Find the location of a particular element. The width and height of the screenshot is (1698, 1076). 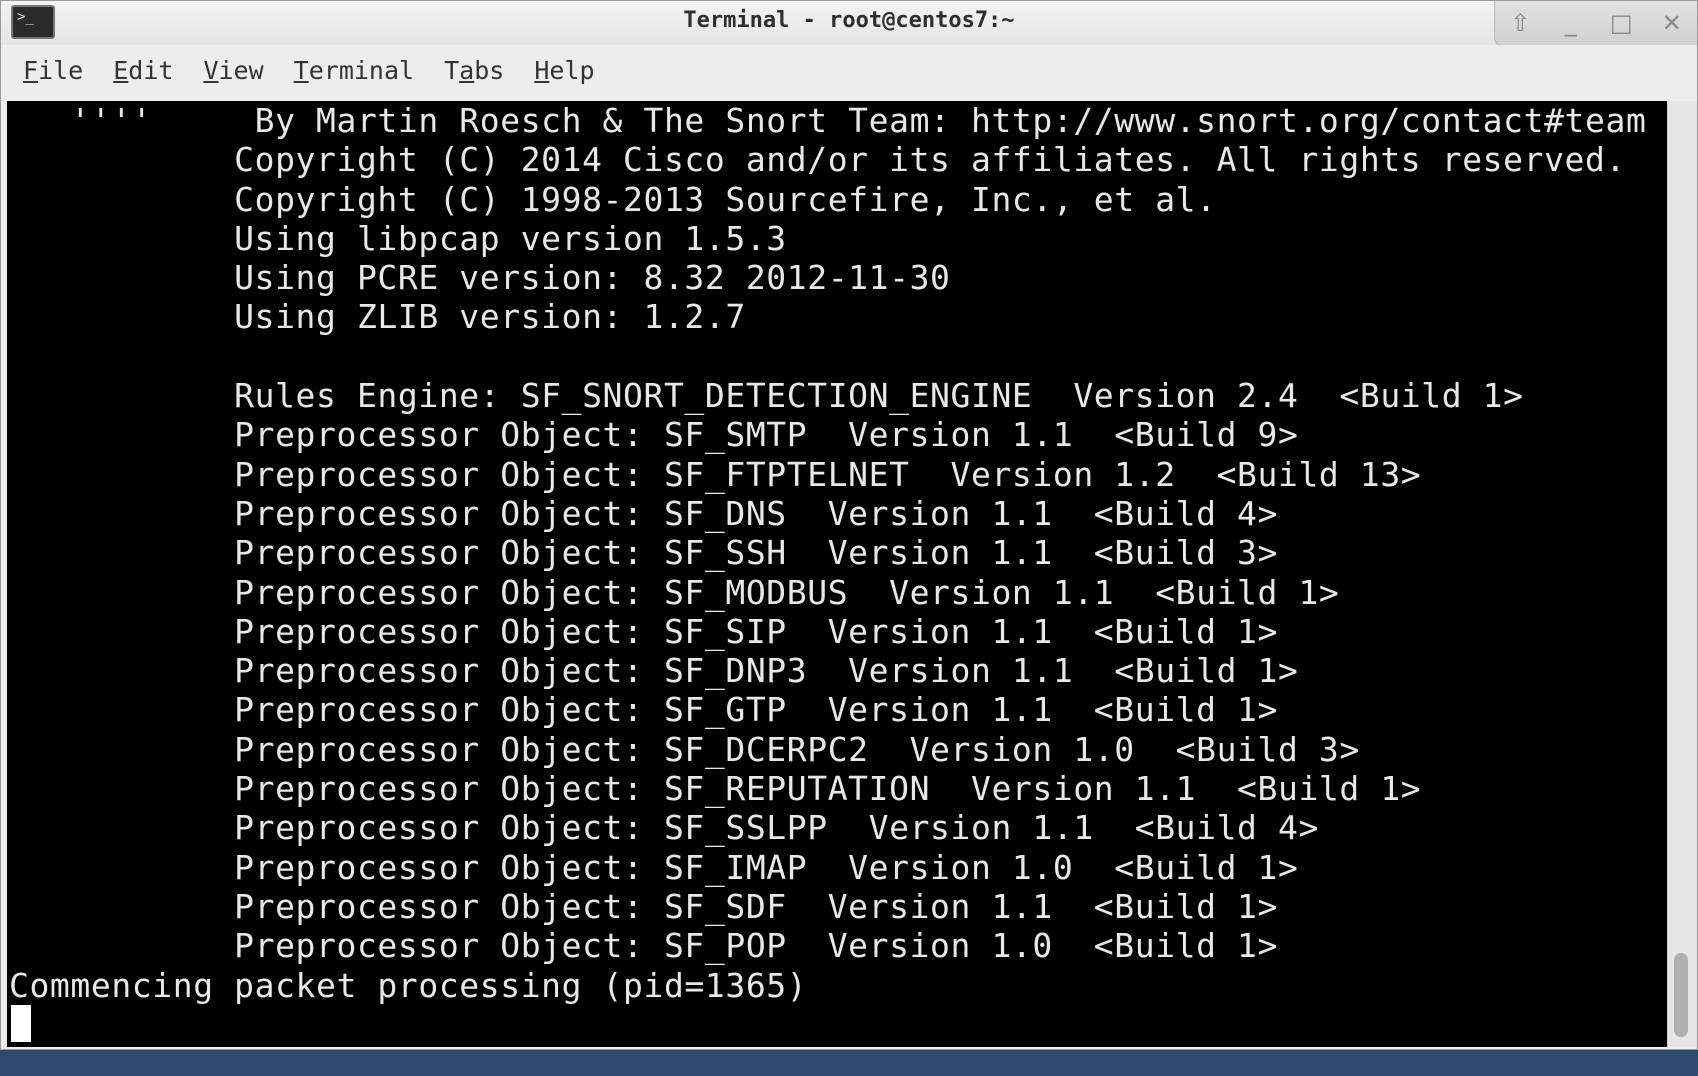

menu-file-label: ile is located at coordinates (61, 70).